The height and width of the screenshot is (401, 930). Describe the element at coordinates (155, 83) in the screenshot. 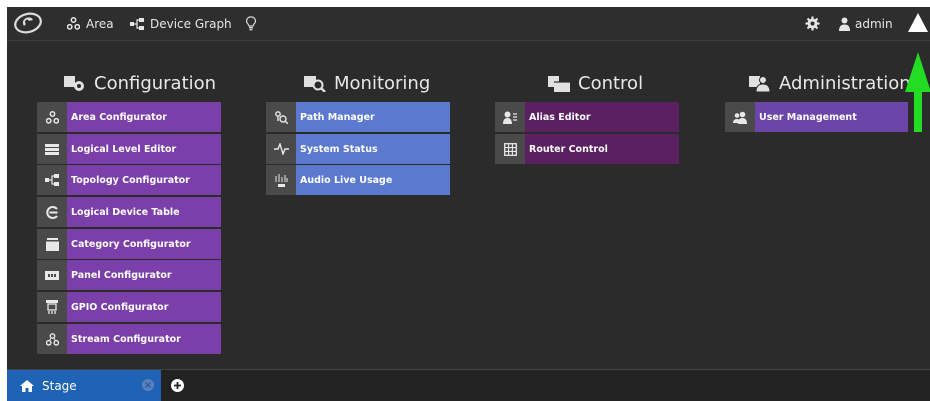

I see `configuration-title-text: Configuration` at that location.